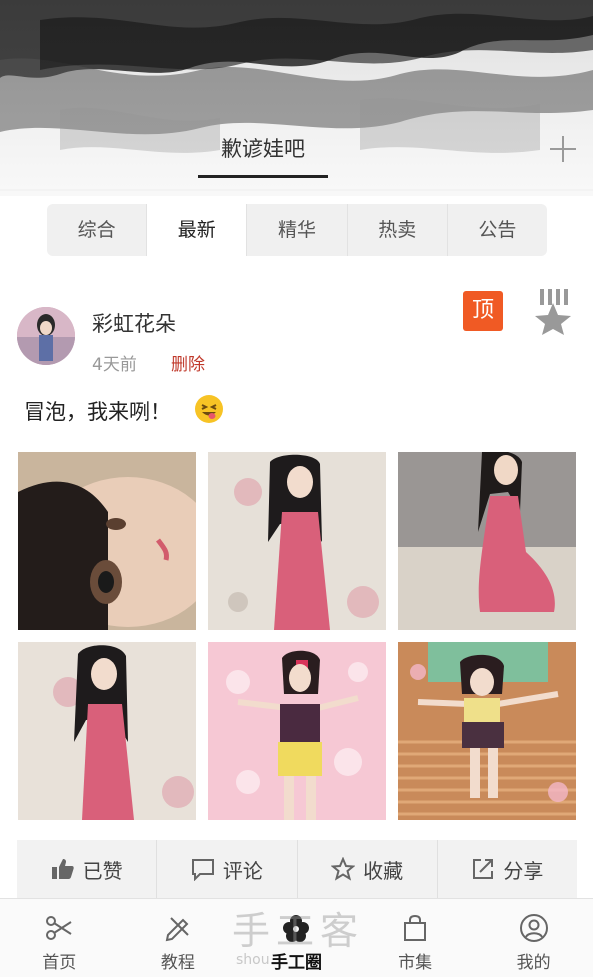  What do you see at coordinates (114, 365) in the screenshot?
I see `post-time: 4天前` at bounding box center [114, 365].